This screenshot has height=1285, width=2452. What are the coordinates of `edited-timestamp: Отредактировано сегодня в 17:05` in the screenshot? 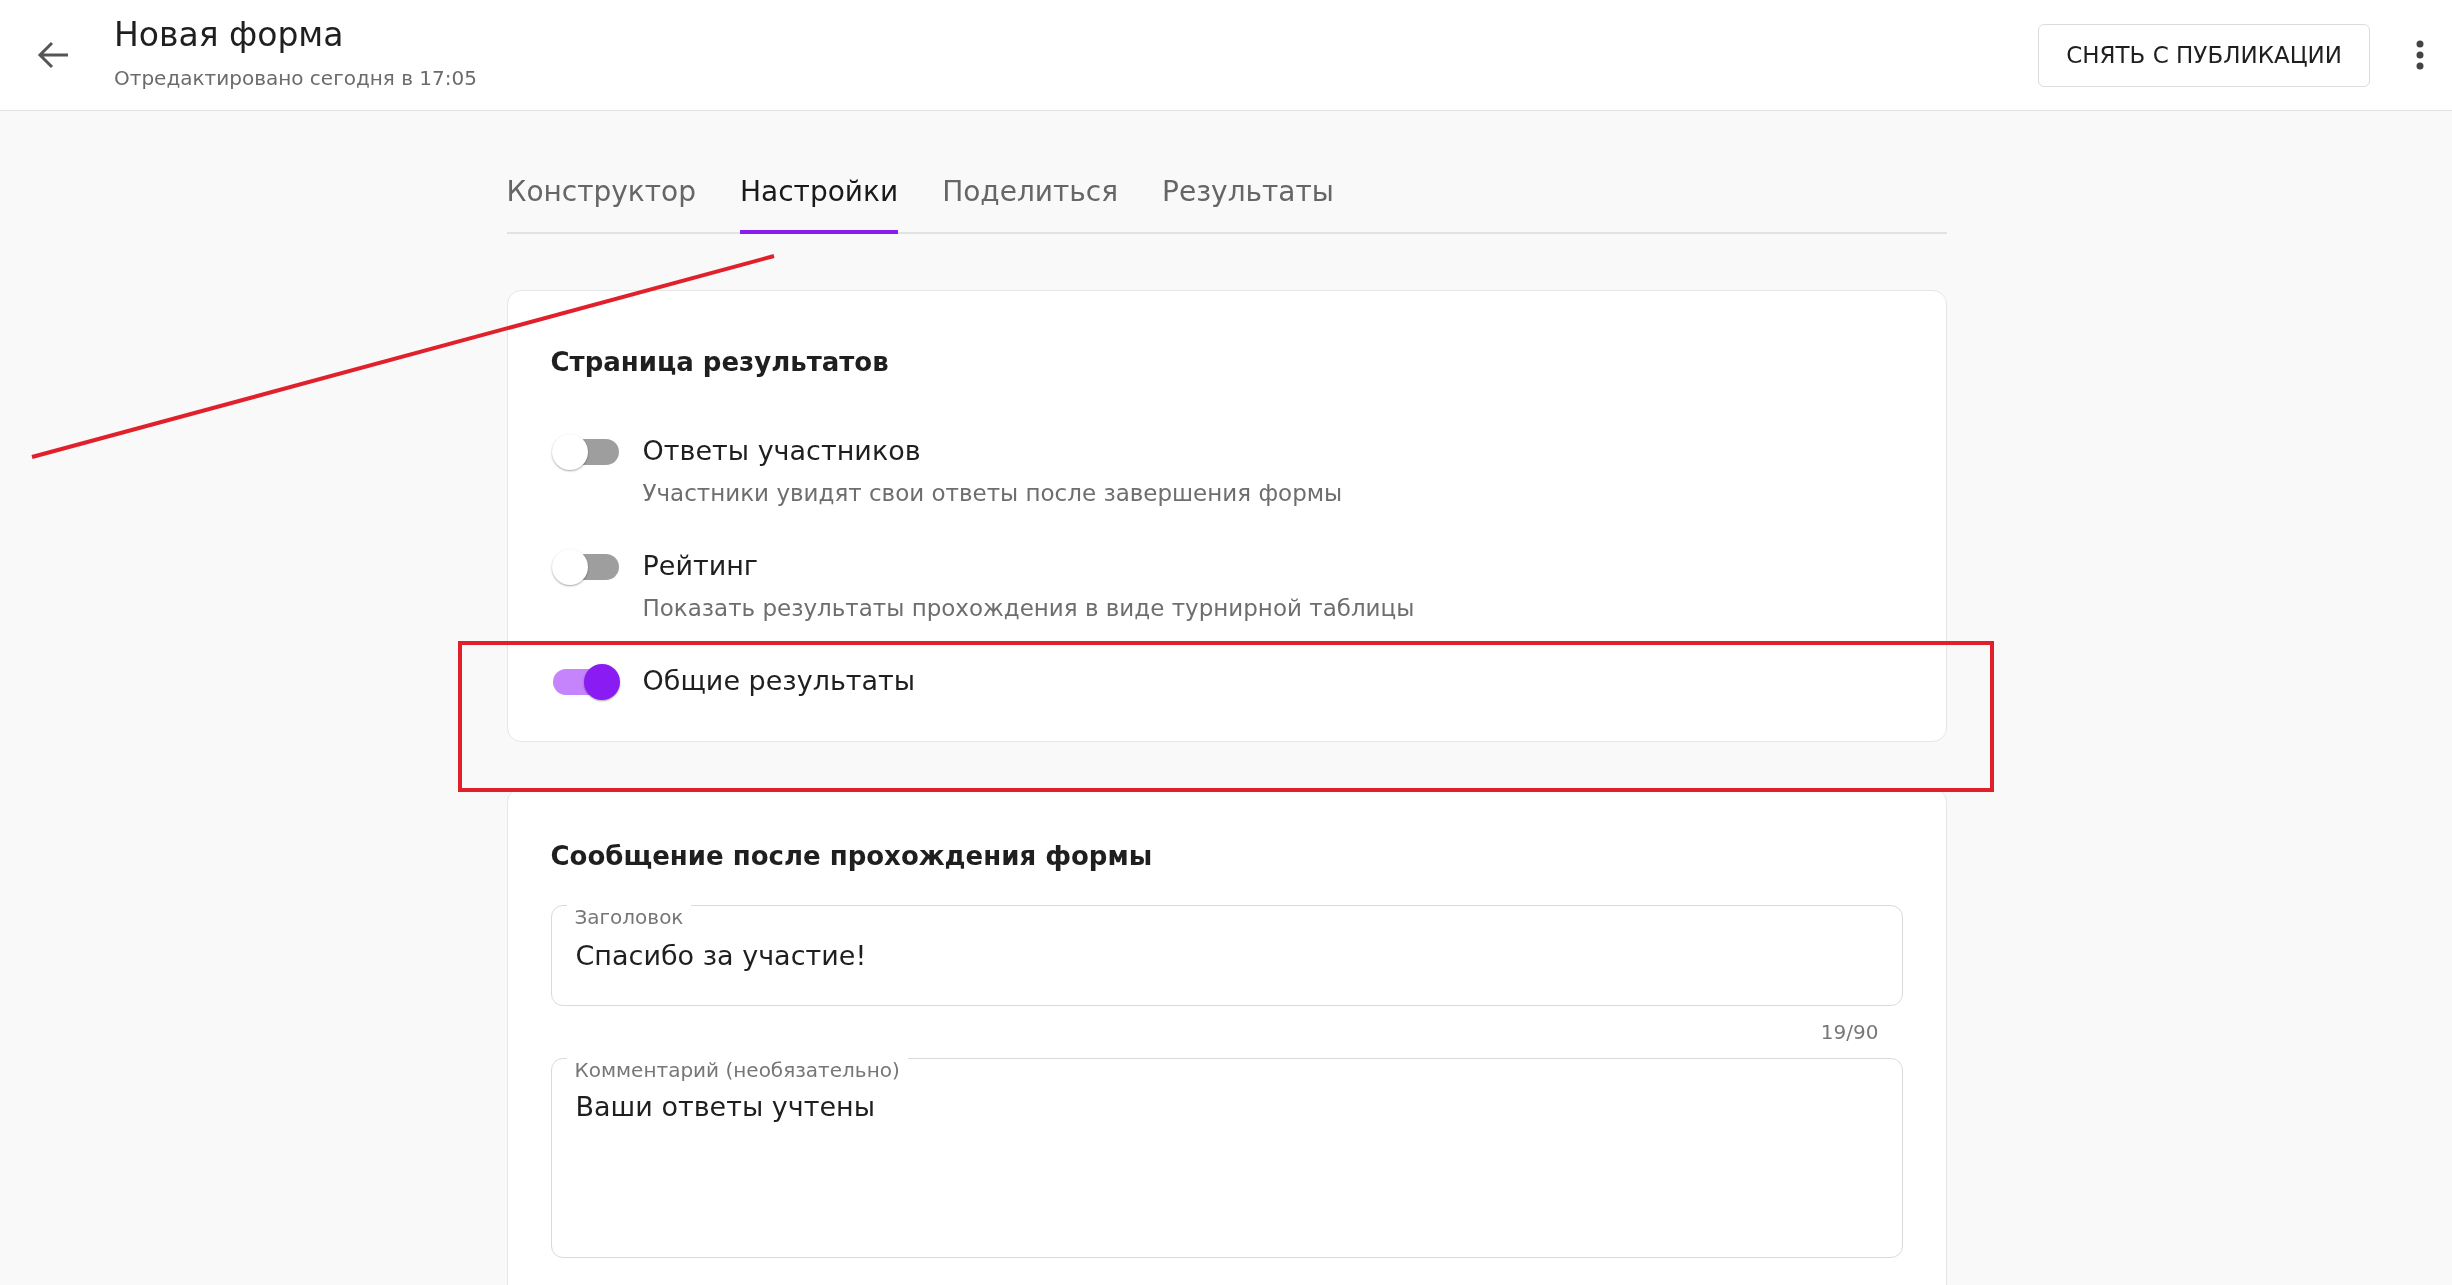 It's located at (296, 77).